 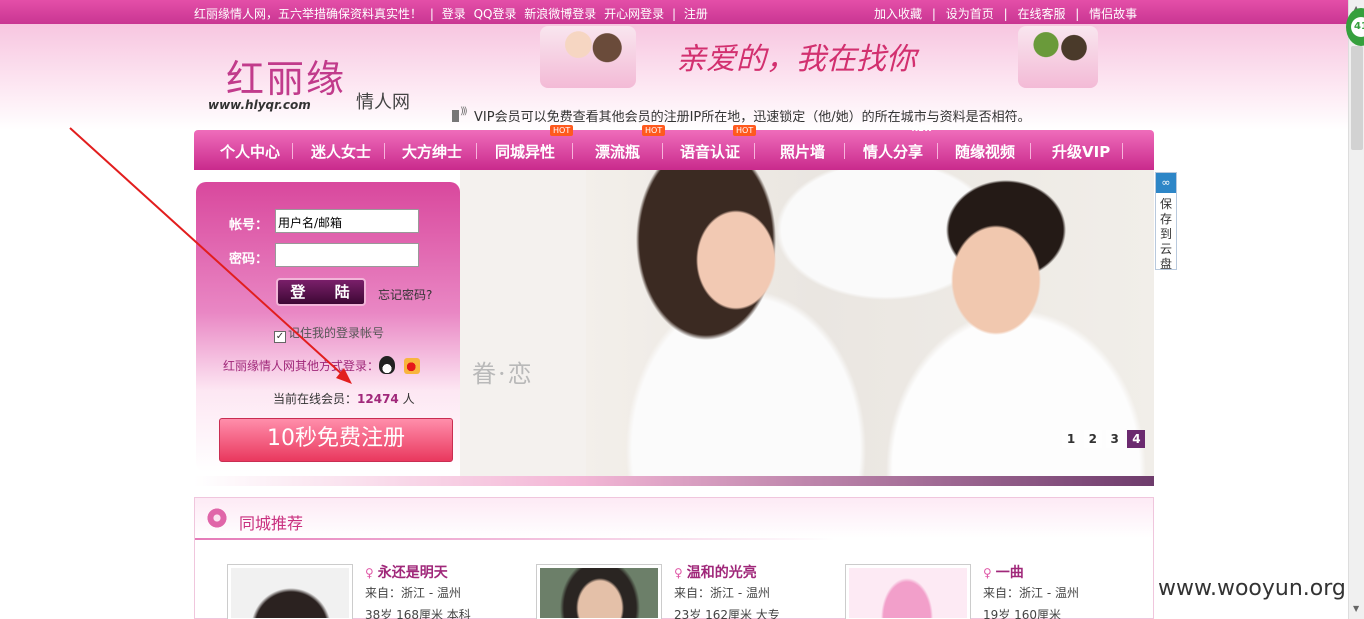 I want to click on member-name: 温和的光亮, so click(x=715, y=572).